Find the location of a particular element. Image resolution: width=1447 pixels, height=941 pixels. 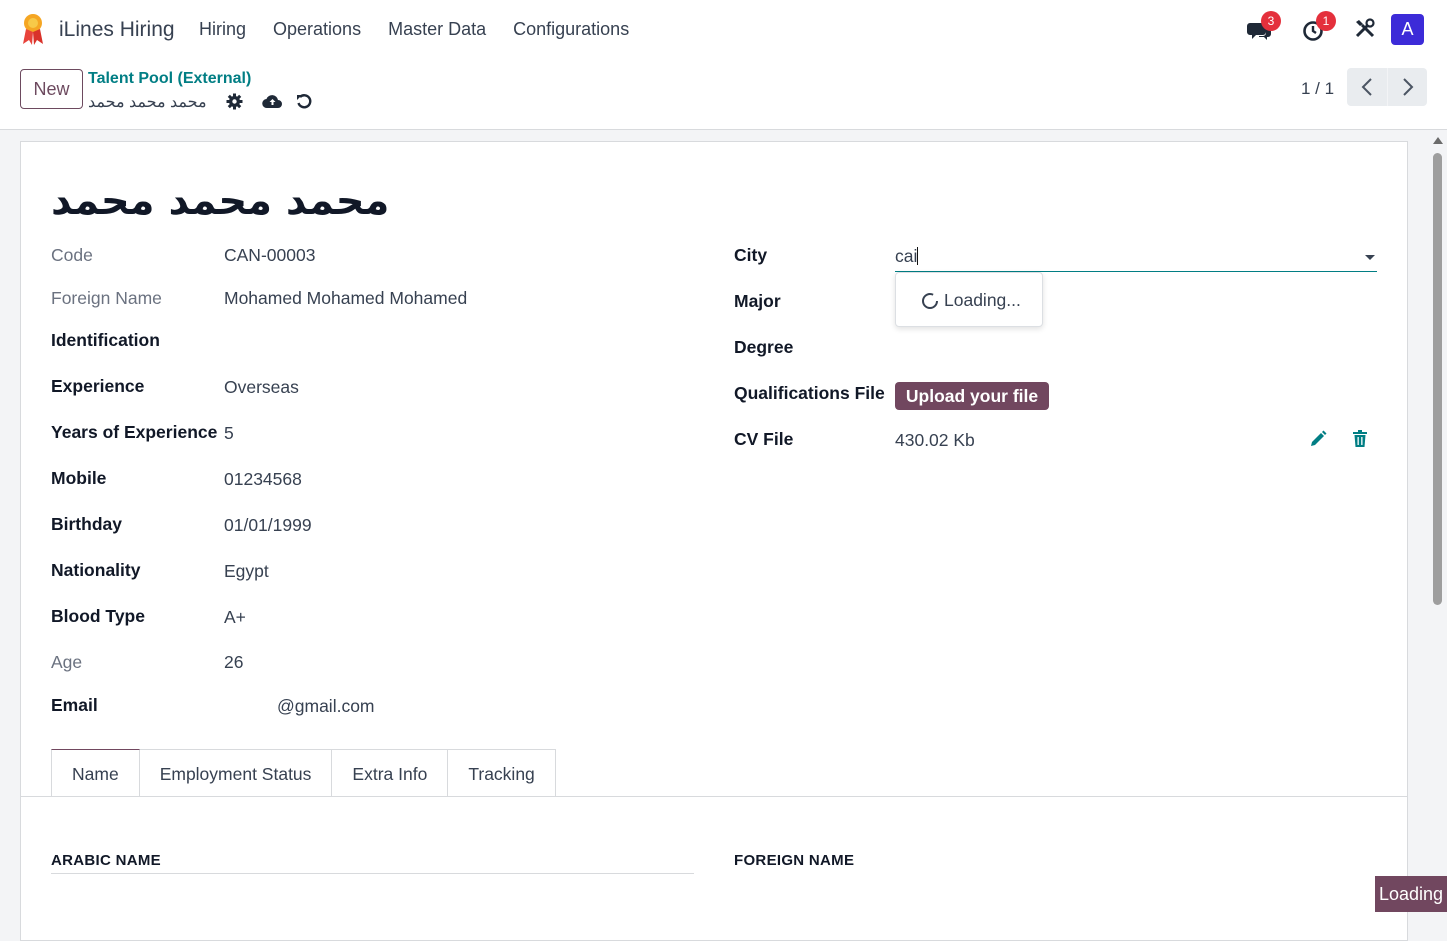

gear-icon is located at coordinates (234, 101).